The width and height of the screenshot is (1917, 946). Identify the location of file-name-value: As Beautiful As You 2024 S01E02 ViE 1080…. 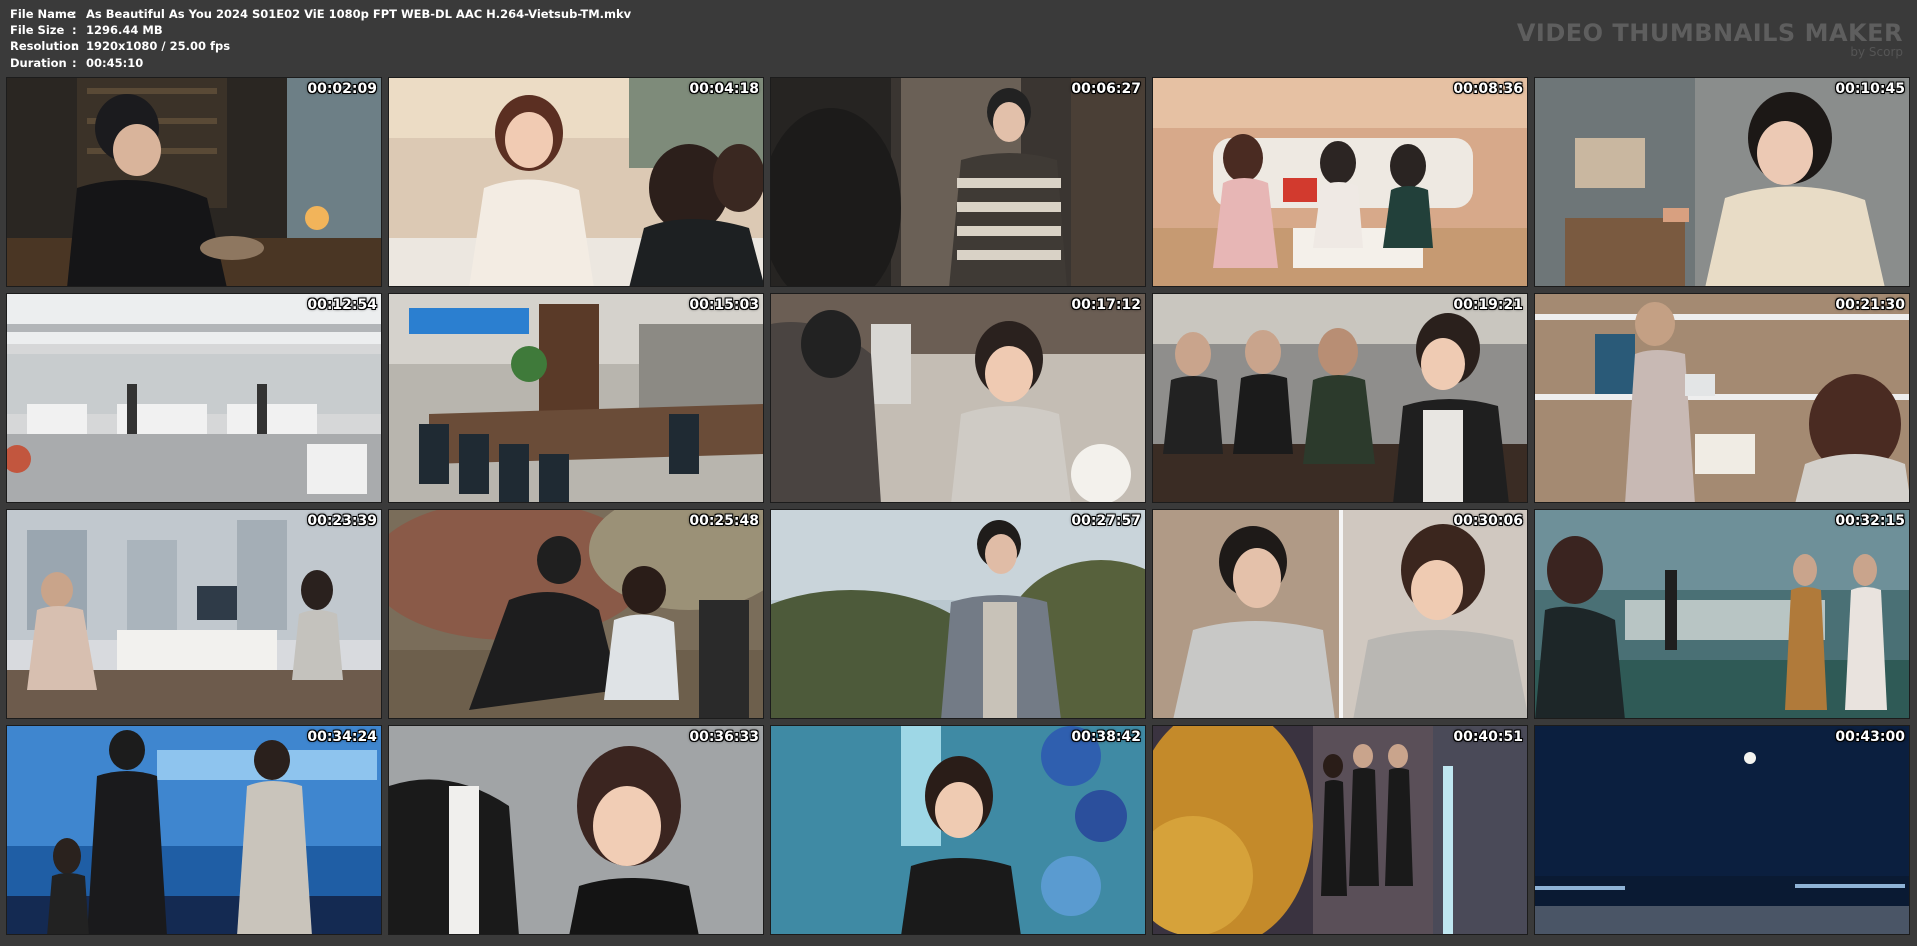
(359, 14).